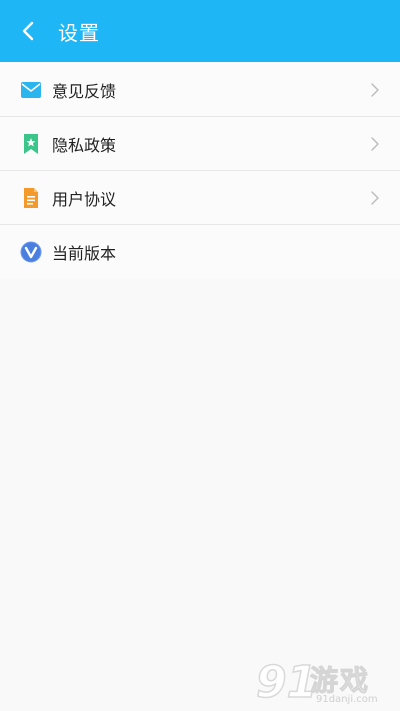 This screenshot has width=400, height=711. I want to click on settings-item-label: 隐私政策, so click(84, 145).